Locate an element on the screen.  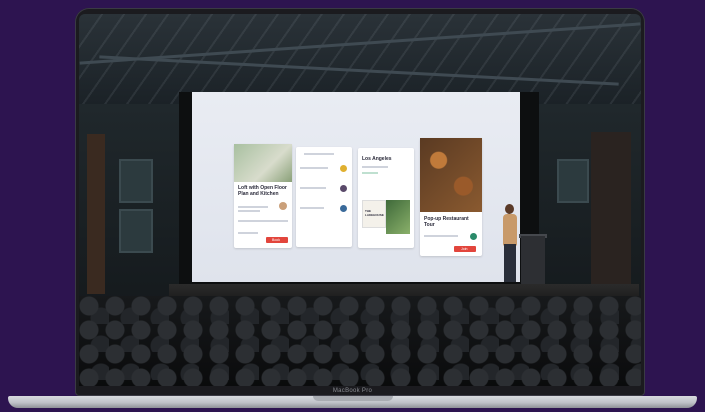
room-image is located at coordinates (263, 163).